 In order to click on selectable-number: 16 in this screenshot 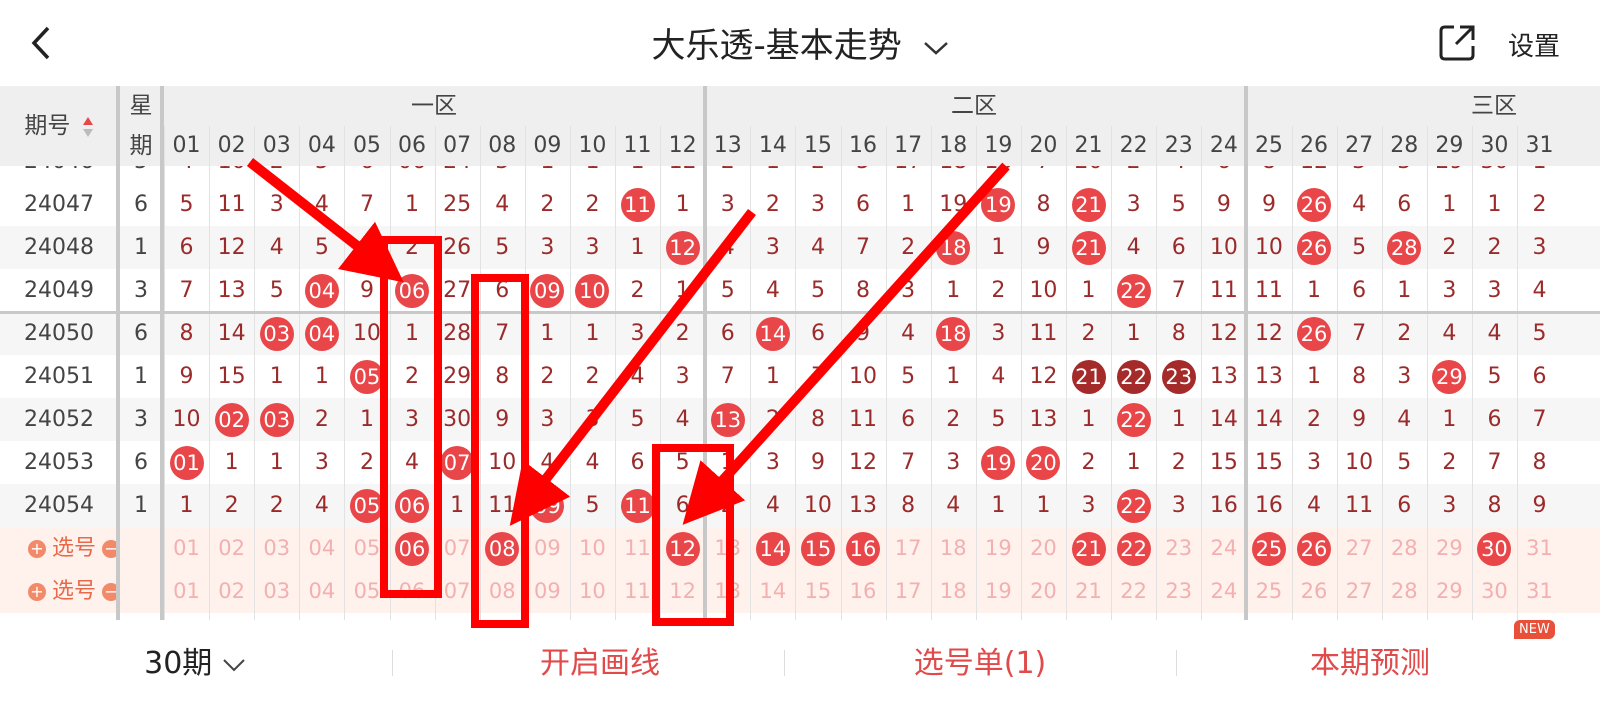, I will do `click(863, 591)`.